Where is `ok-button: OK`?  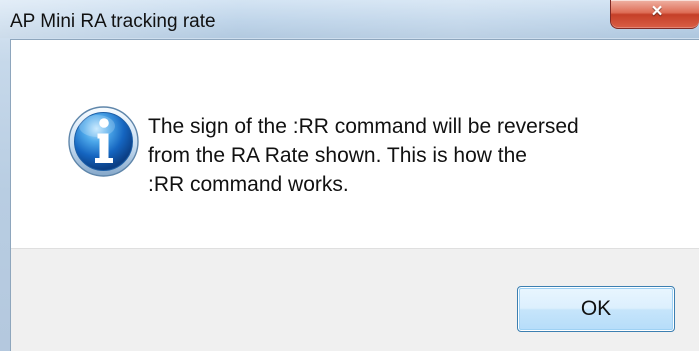
ok-button: OK is located at coordinates (596, 309).